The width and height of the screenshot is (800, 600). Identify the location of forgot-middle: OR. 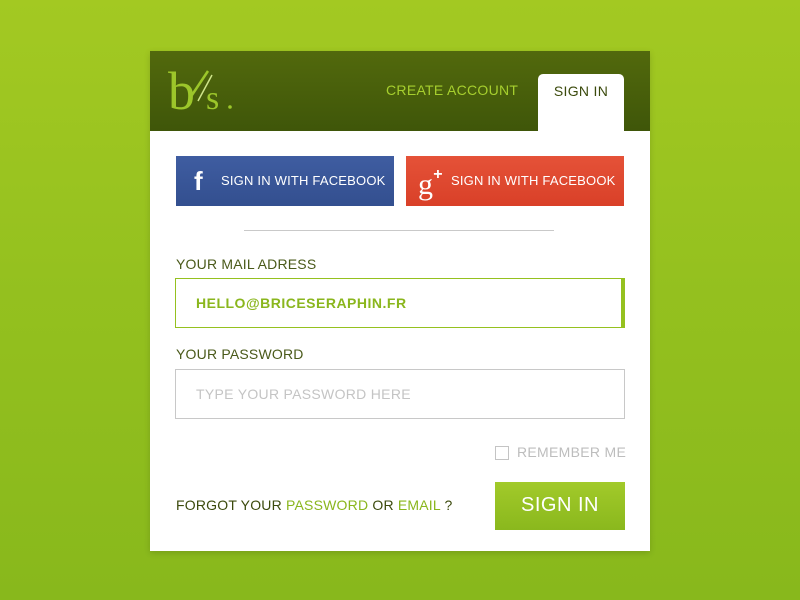
(383, 505).